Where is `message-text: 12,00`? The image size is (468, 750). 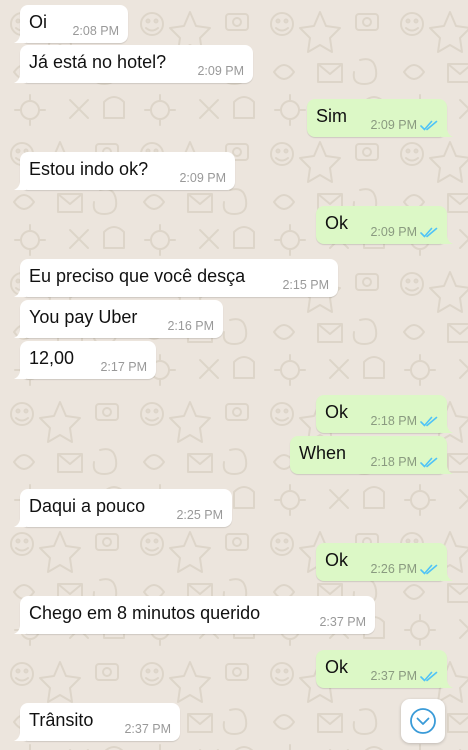 message-text: 12,00 is located at coordinates (52, 358).